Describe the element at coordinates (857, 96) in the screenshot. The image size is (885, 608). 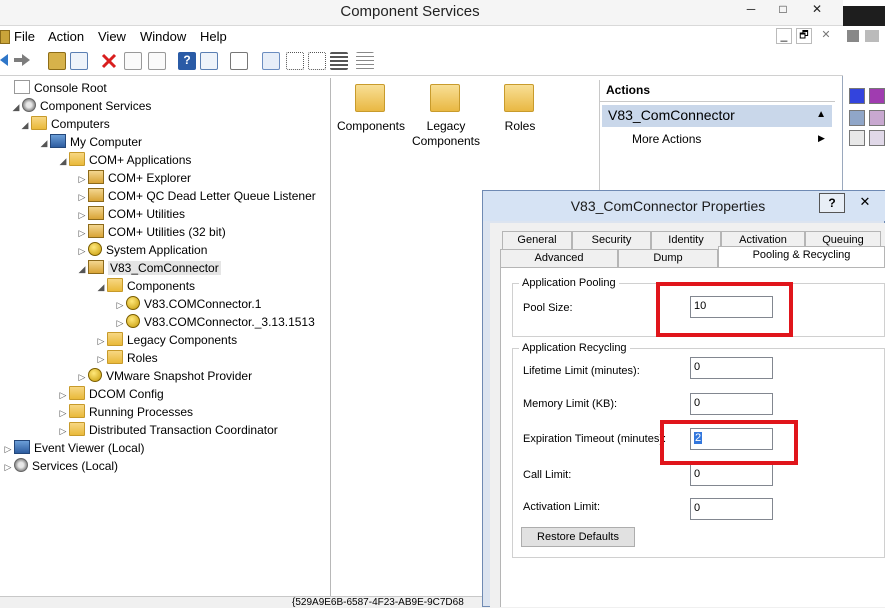
I see `color-swatch-blue` at that location.